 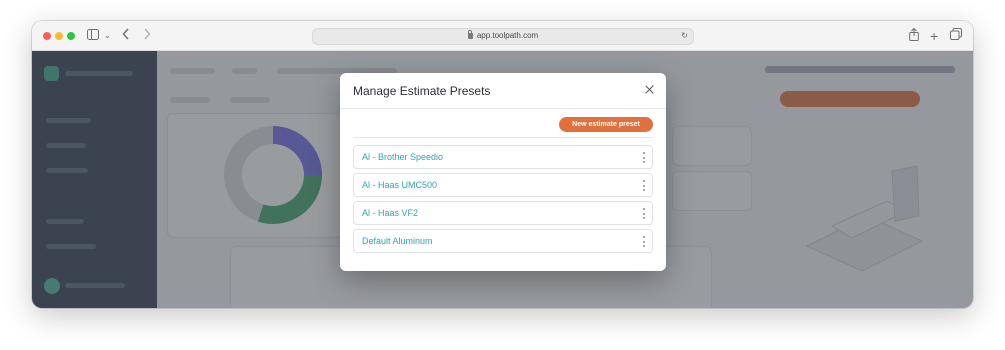 I want to click on preset-label: Default Aluminum, so click(x=397, y=241).